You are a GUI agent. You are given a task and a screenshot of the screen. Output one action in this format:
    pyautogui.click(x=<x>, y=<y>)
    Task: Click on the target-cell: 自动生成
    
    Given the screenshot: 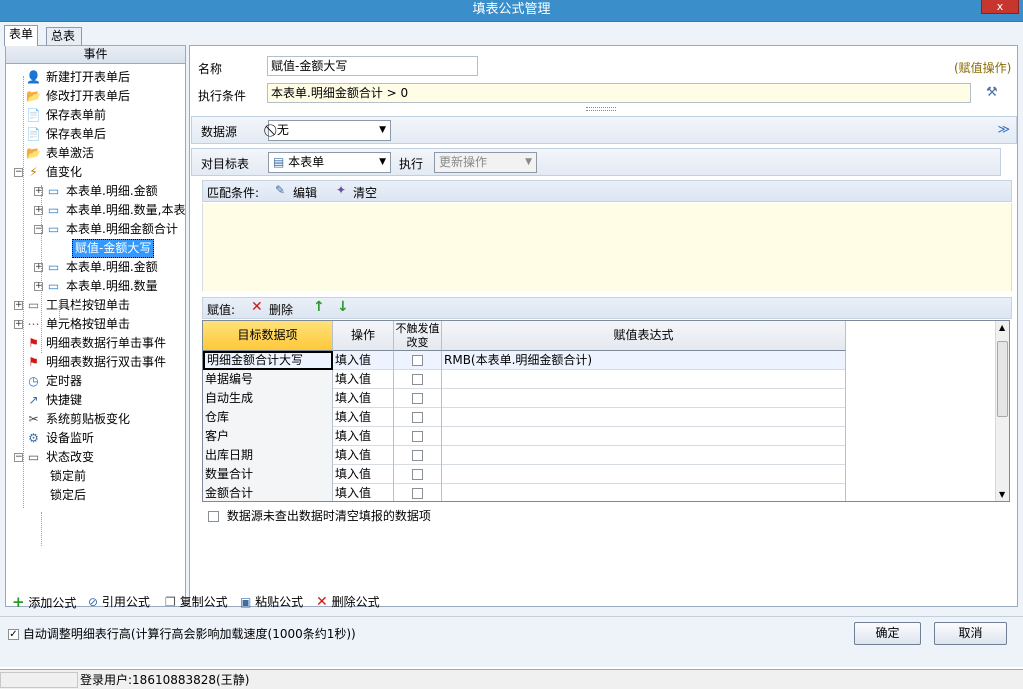 What is the action you would take?
    pyautogui.click(x=268, y=398)
    